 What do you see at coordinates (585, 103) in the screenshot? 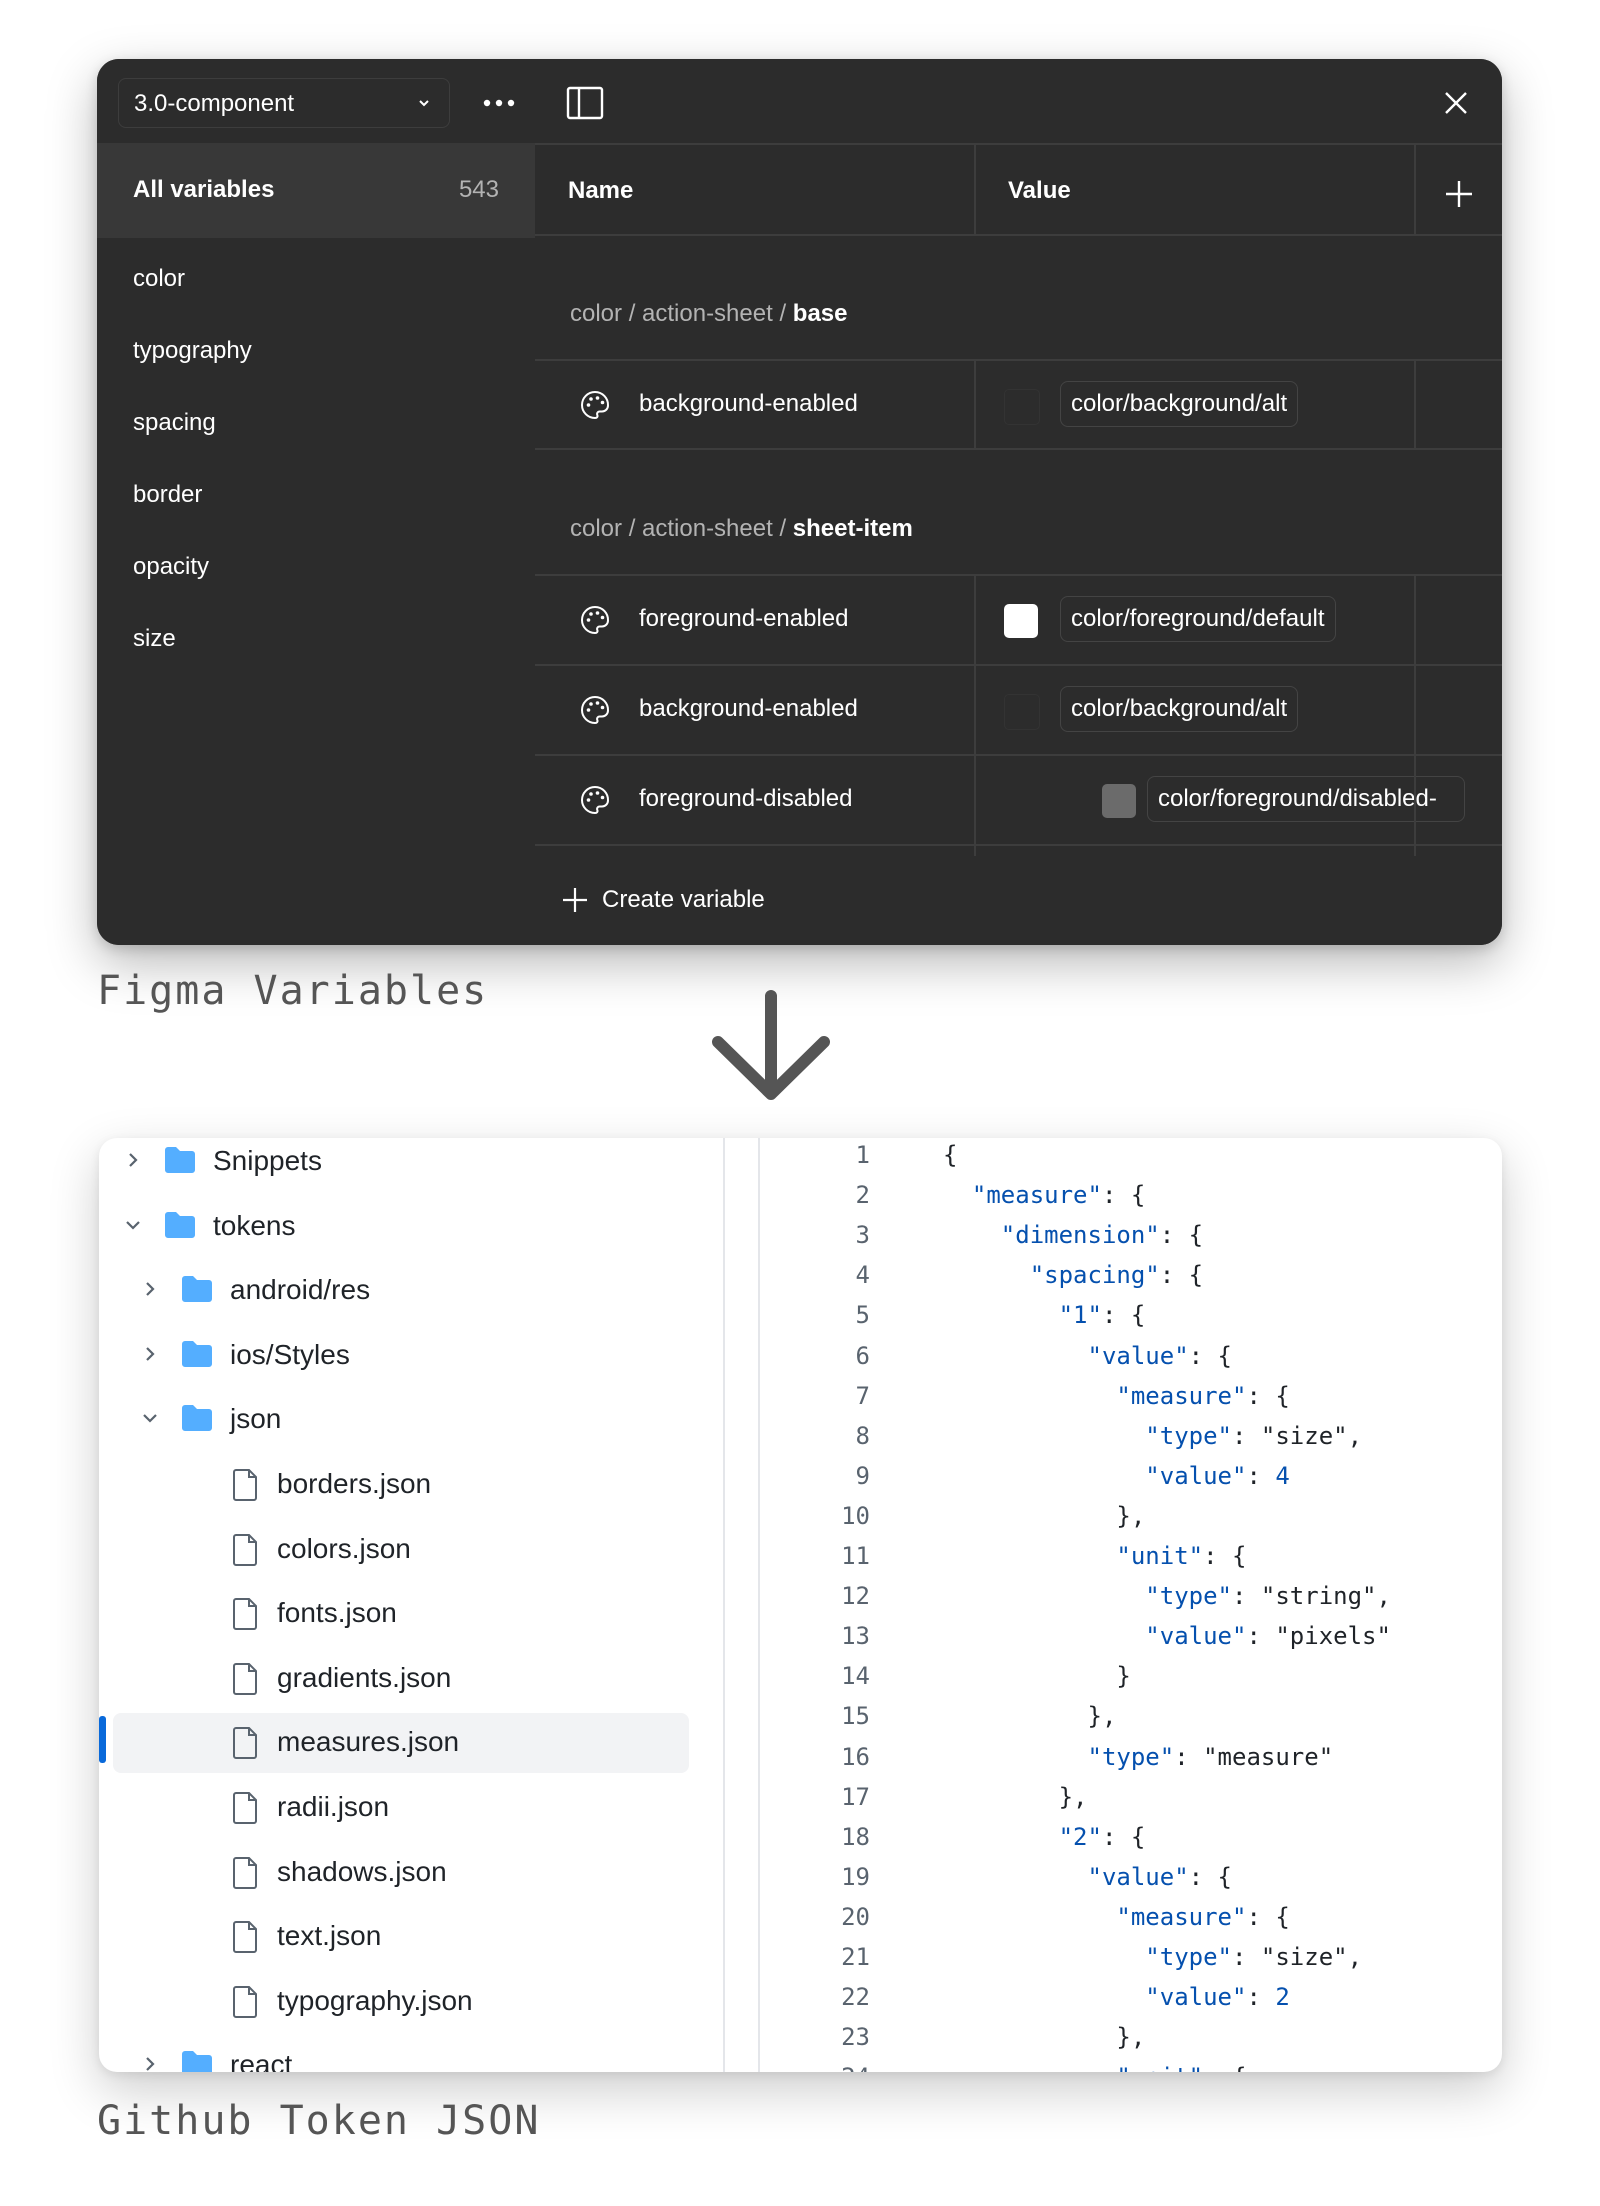
I see `sidebar-toggle-icon` at bounding box center [585, 103].